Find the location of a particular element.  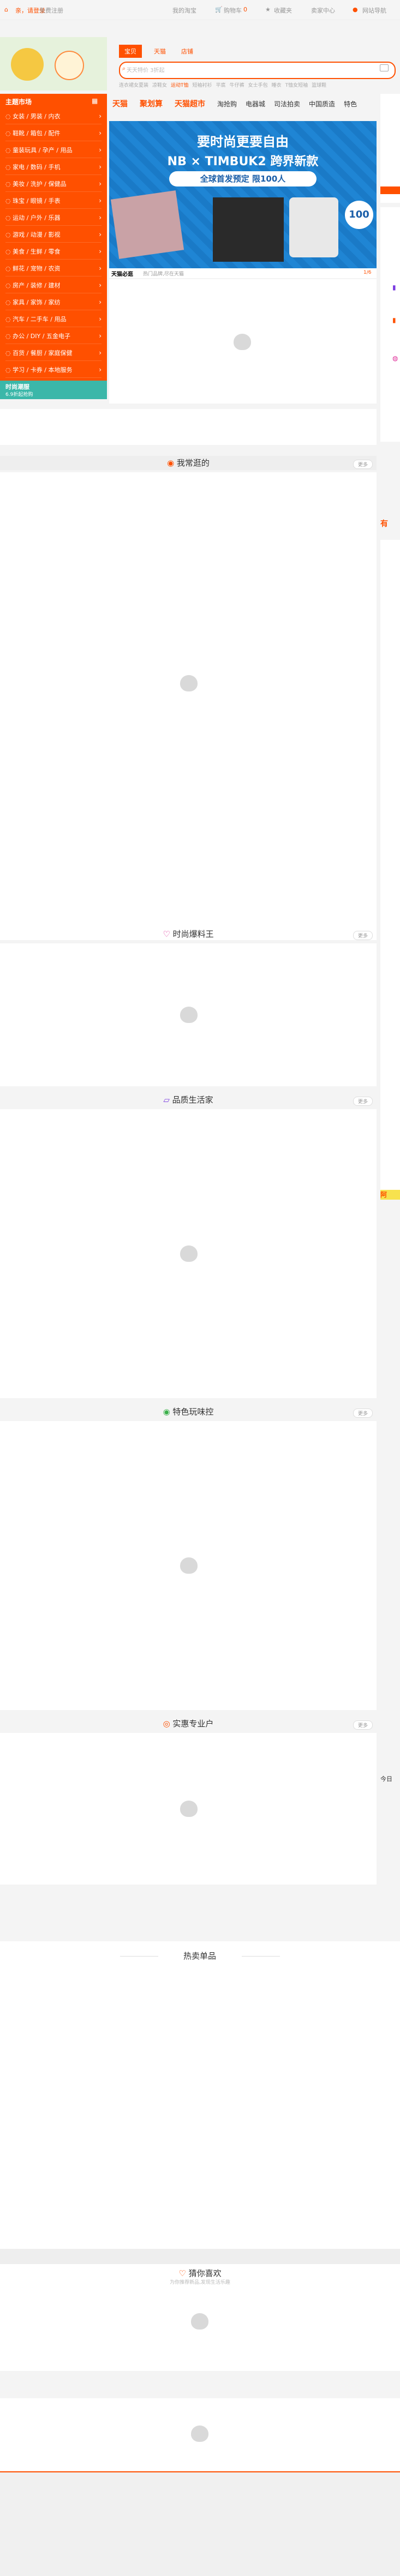

sidebar-category: ◌ 汽车 / 二手车 / 用品 › is located at coordinates (54, 319).